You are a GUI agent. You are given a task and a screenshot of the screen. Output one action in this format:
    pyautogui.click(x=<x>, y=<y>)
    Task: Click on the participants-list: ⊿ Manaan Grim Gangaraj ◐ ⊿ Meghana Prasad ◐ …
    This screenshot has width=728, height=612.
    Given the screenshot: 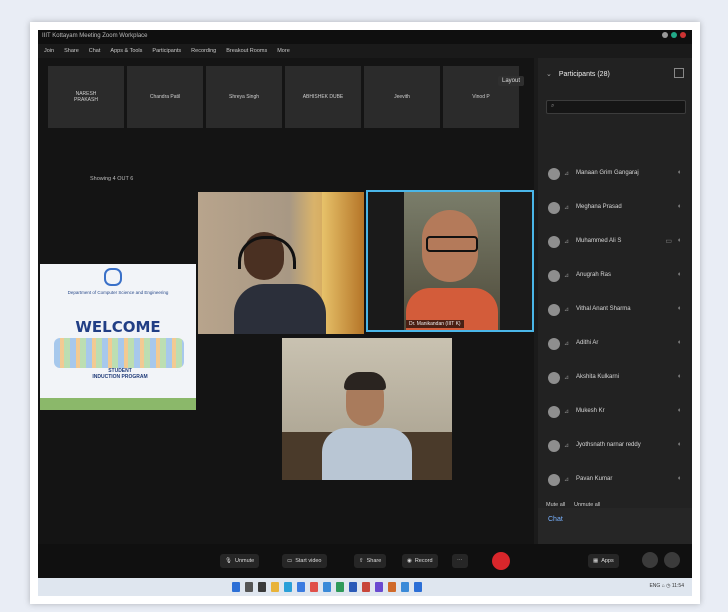 What is the action you would take?
    pyautogui.click(x=615, y=332)
    